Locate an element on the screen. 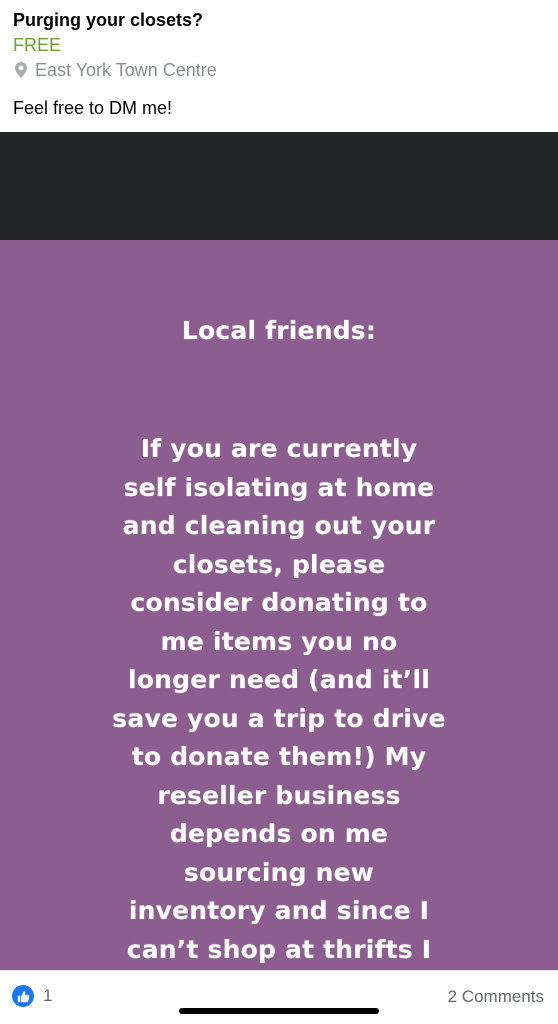 The image size is (558, 1024). home-indicator is located at coordinates (279, 1011).